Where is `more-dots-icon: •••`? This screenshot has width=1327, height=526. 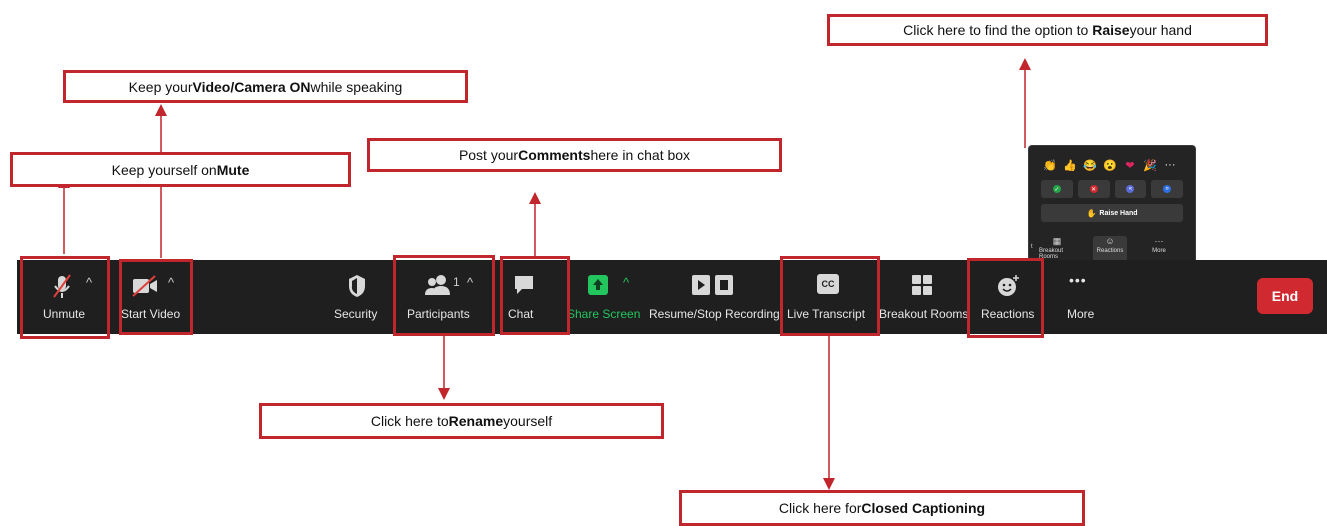
more-dots-icon: ••• is located at coordinates (1078, 280).